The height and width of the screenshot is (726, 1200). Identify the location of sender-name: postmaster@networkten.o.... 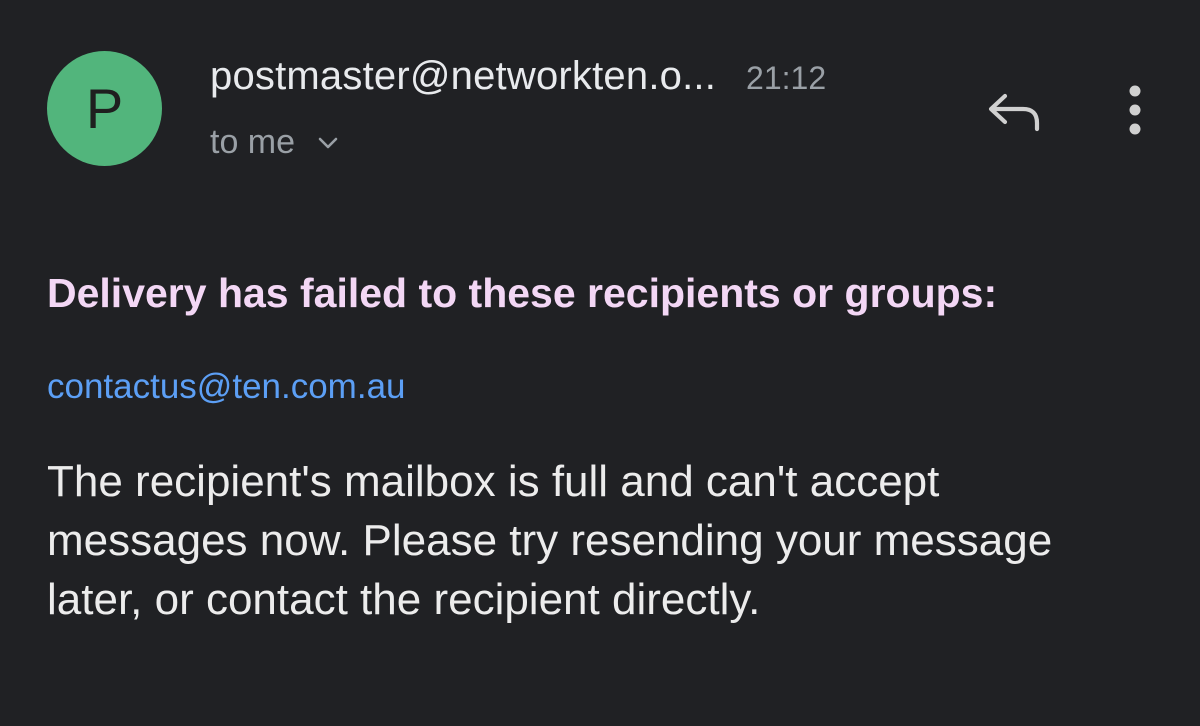
(463, 76).